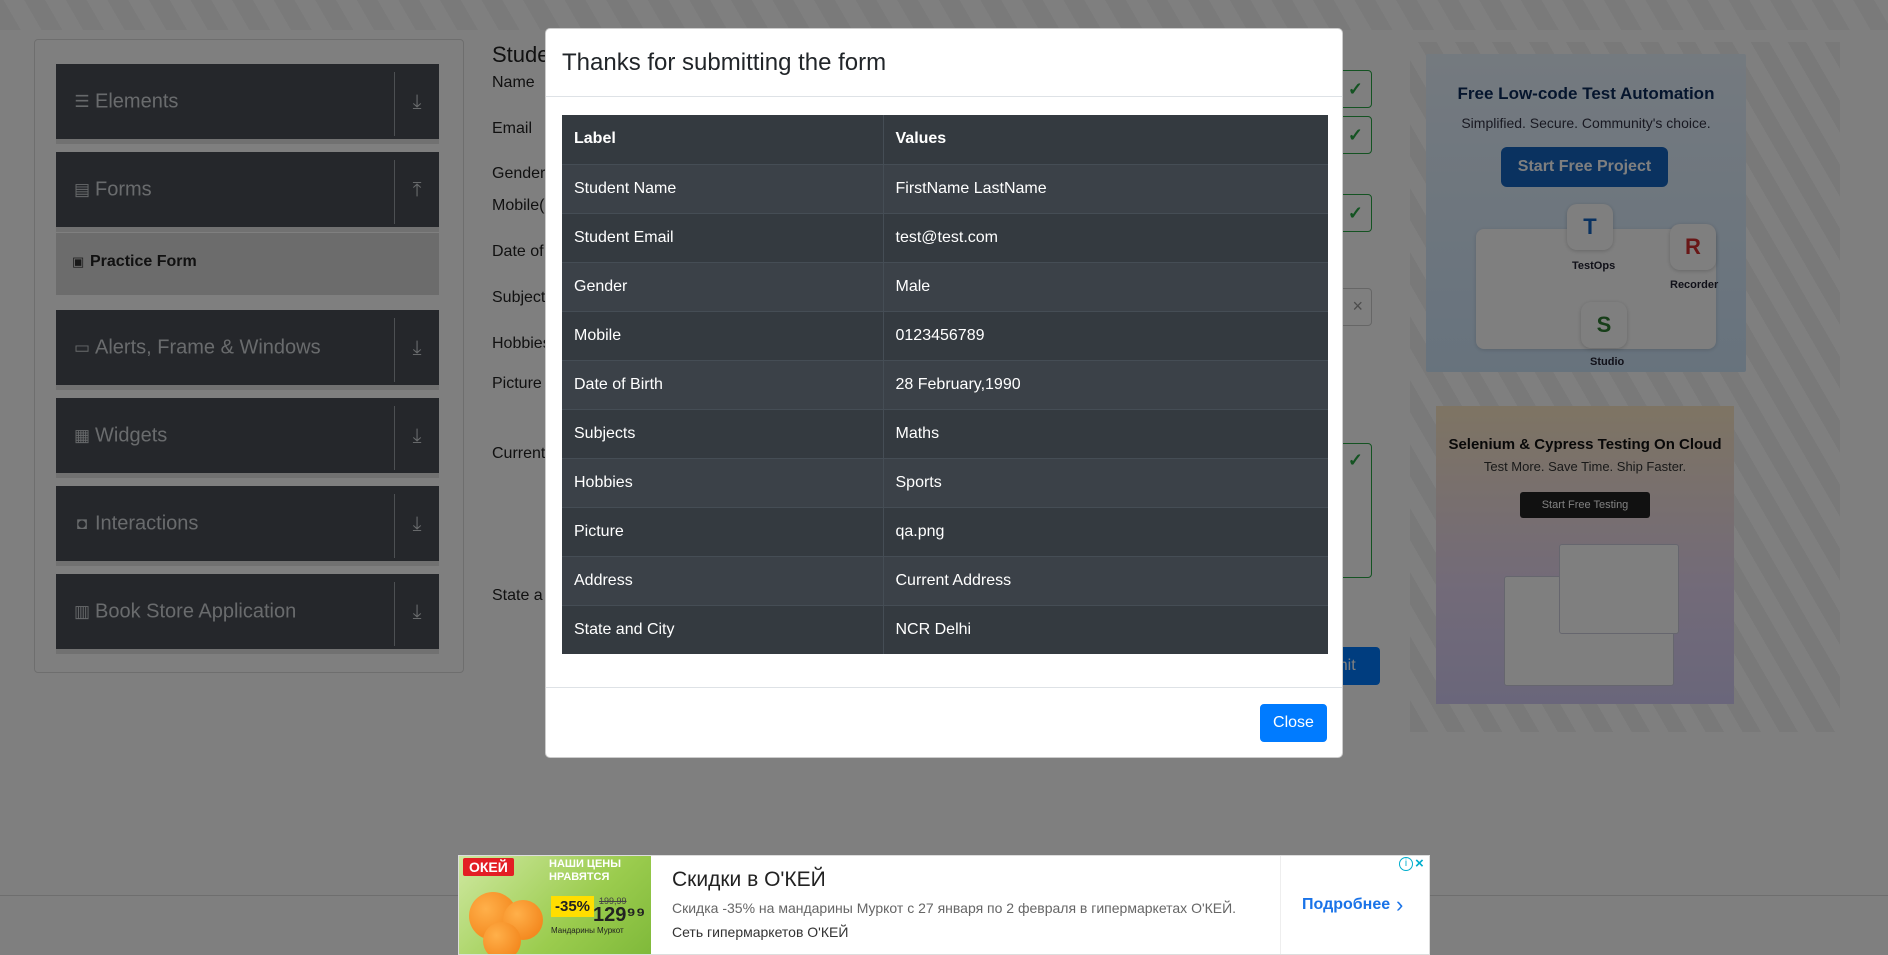 The height and width of the screenshot is (955, 1888). What do you see at coordinates (619, 915) in the screenshot?
I see `new-price: 129⁹⁹` at bounding box center [619, 915].